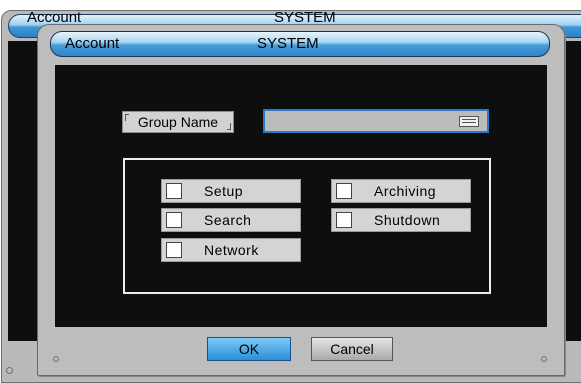  I want to click on permission-shutdown: Shutdown, so click(401, 220).